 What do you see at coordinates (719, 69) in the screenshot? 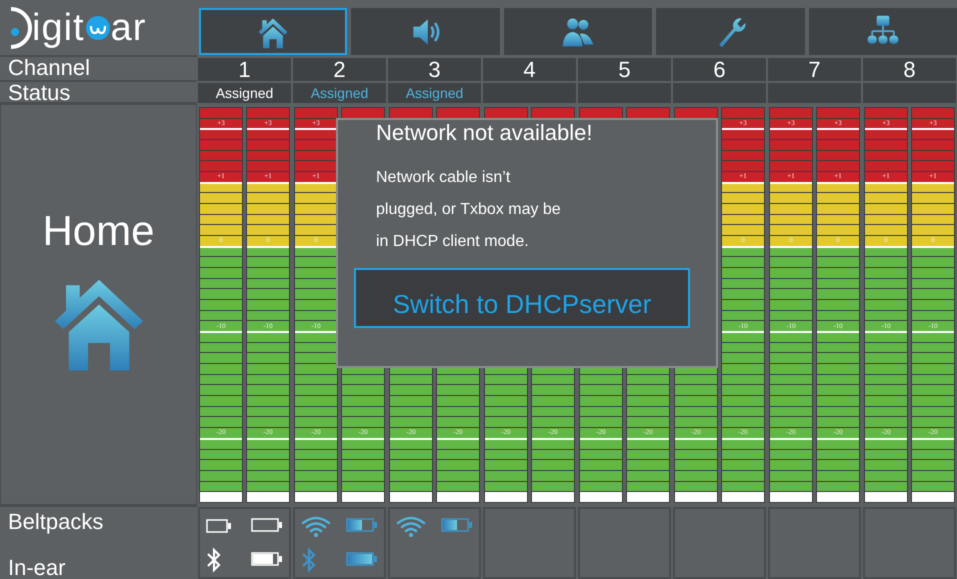
I see `channel-number: 6` at bounding box center [719, 69].